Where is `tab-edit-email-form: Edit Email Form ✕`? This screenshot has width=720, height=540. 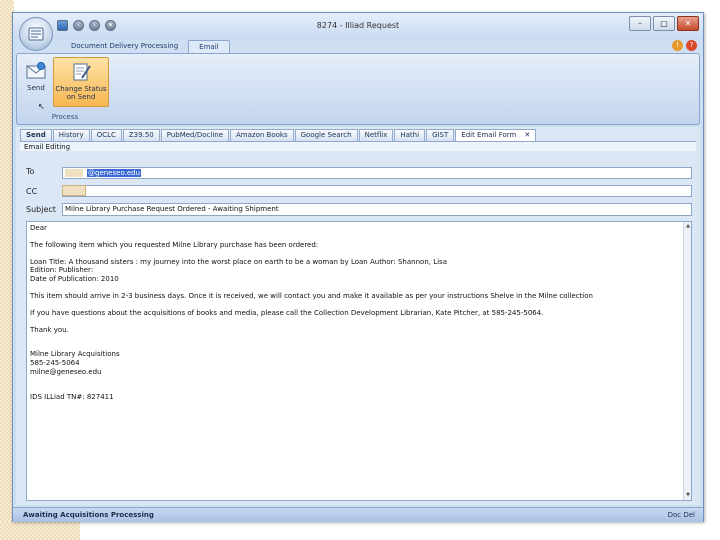 tab-edit-email-form: Edit Email Form ✕ is located at coordinates (496, 135).